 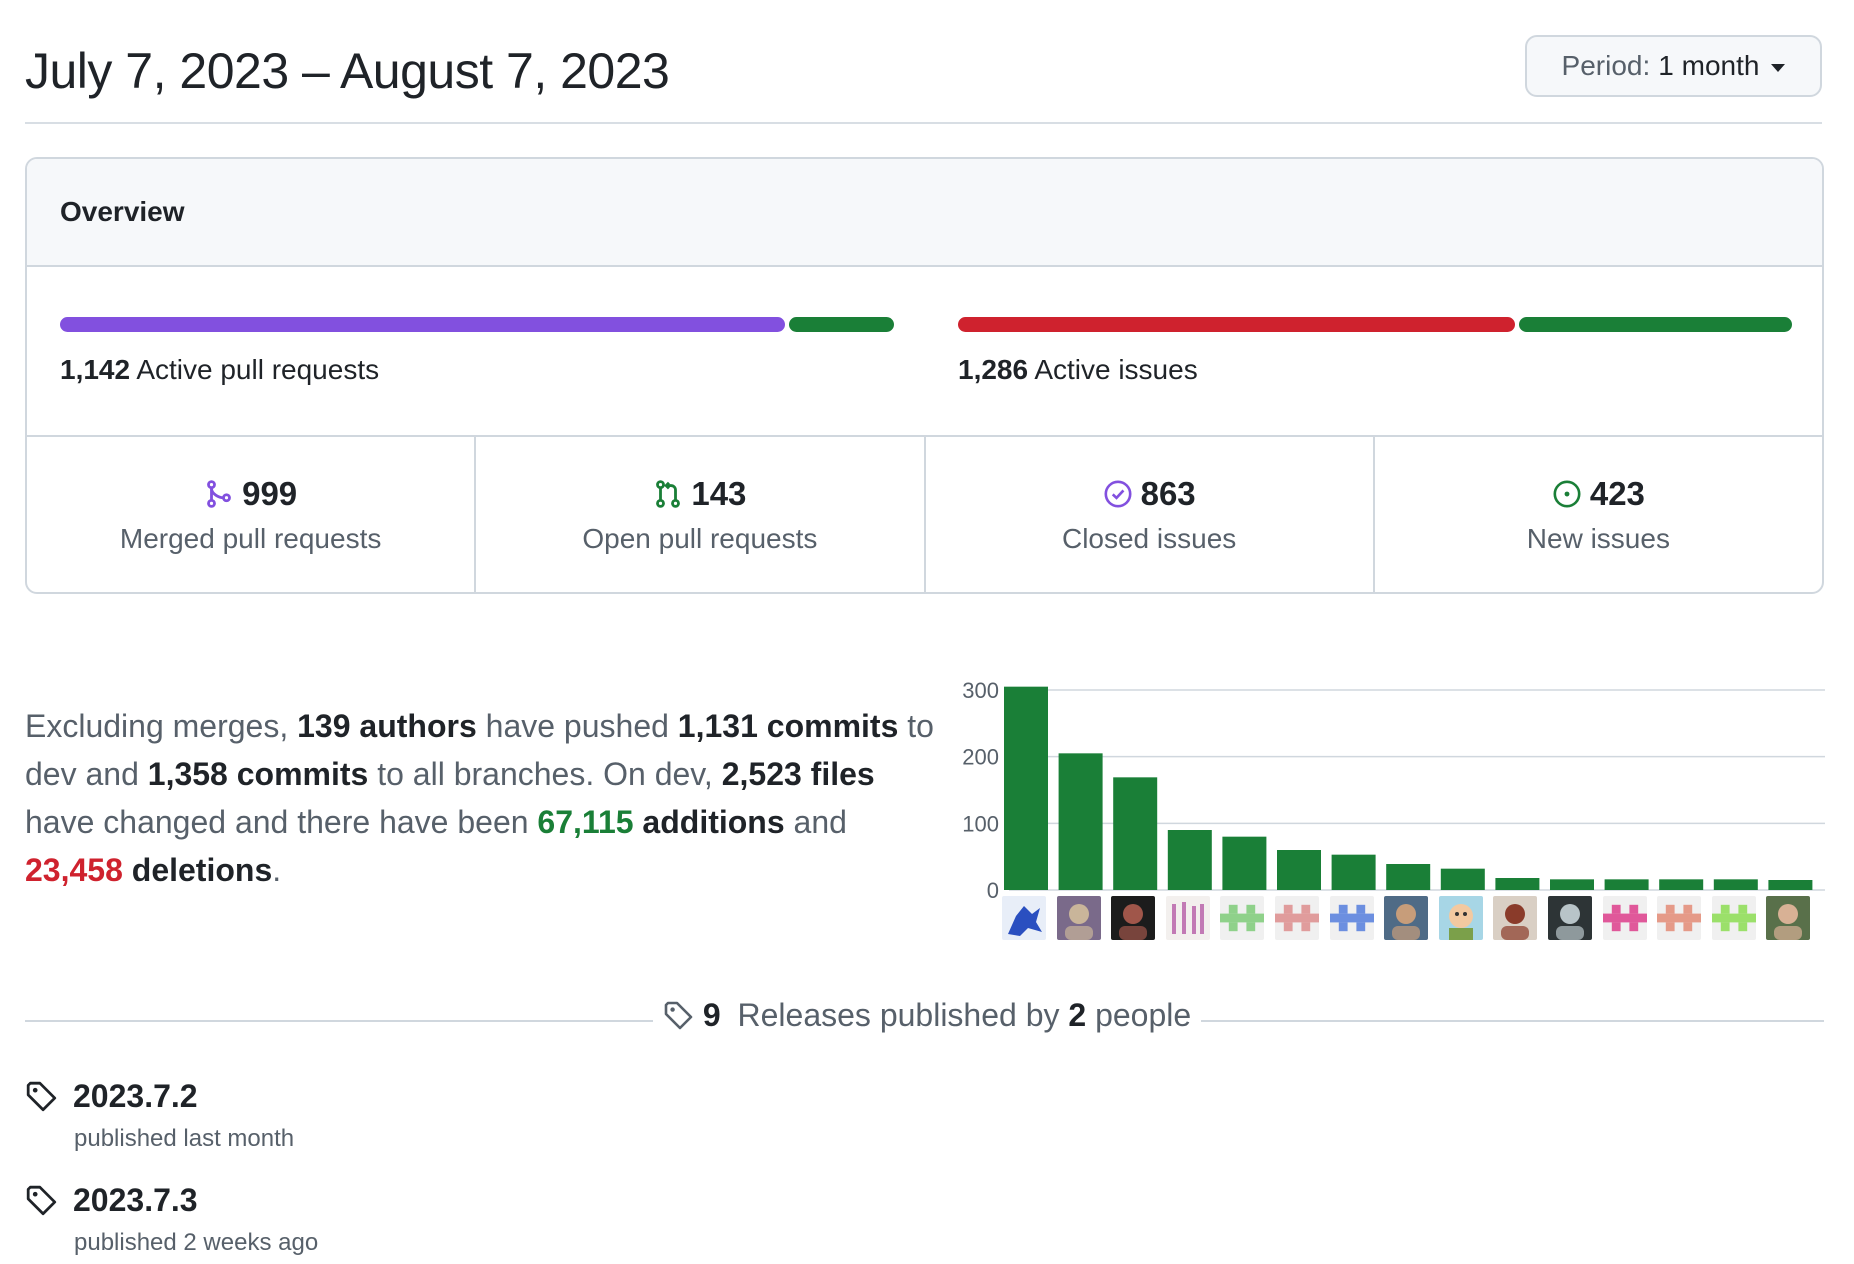 What do you see at coordinates (585, 822) in the screenshot?
I see `additions-count: 67,115` at bounding box center [585, 822].